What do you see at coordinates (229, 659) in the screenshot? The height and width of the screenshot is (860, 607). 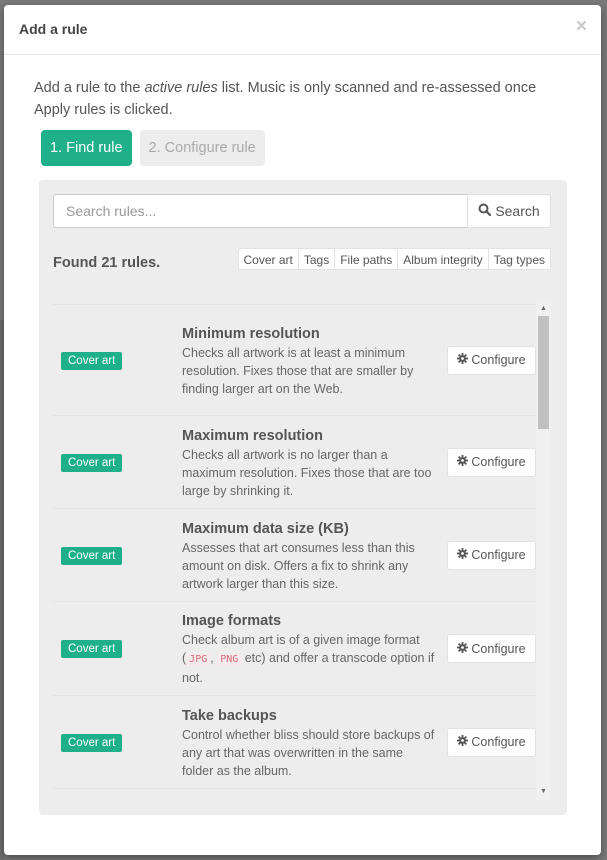 I see `code-png: PNG` at bounding box center [229, 659].